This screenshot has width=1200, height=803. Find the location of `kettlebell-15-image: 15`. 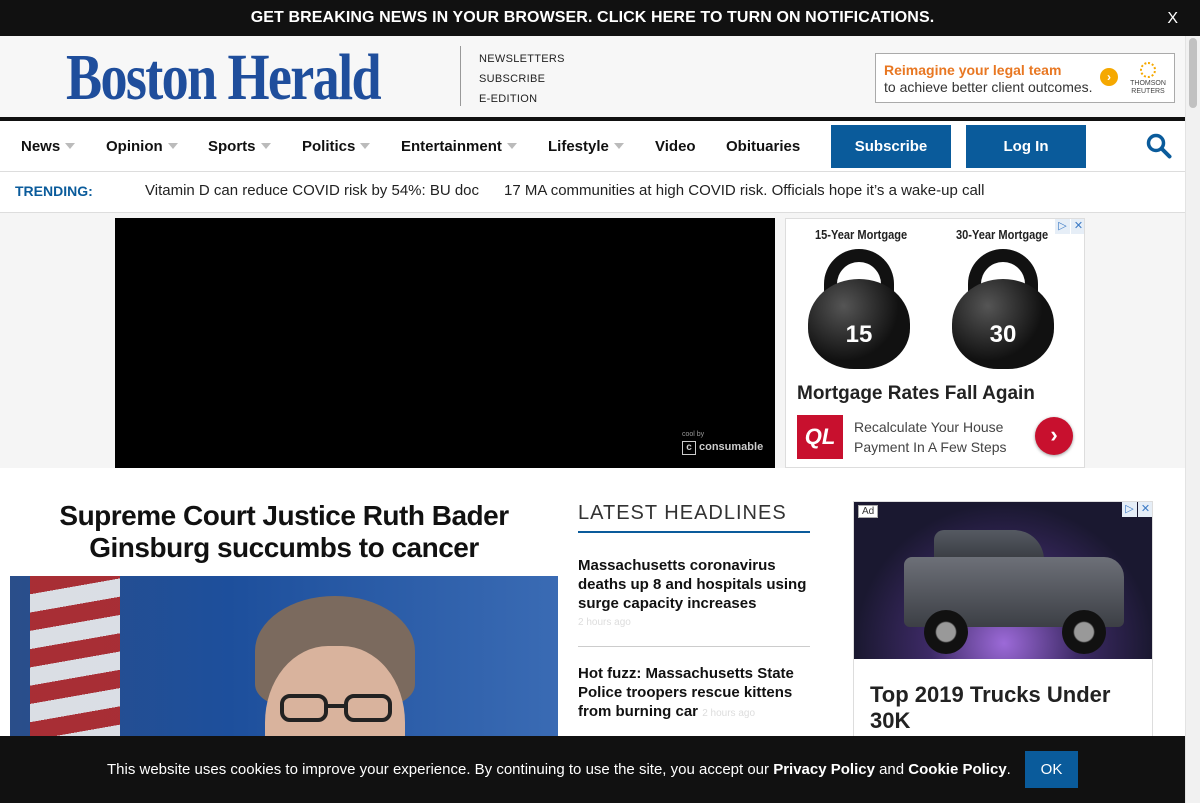

kettlebell-15-image: 15 is located at coordinates (859, 309).